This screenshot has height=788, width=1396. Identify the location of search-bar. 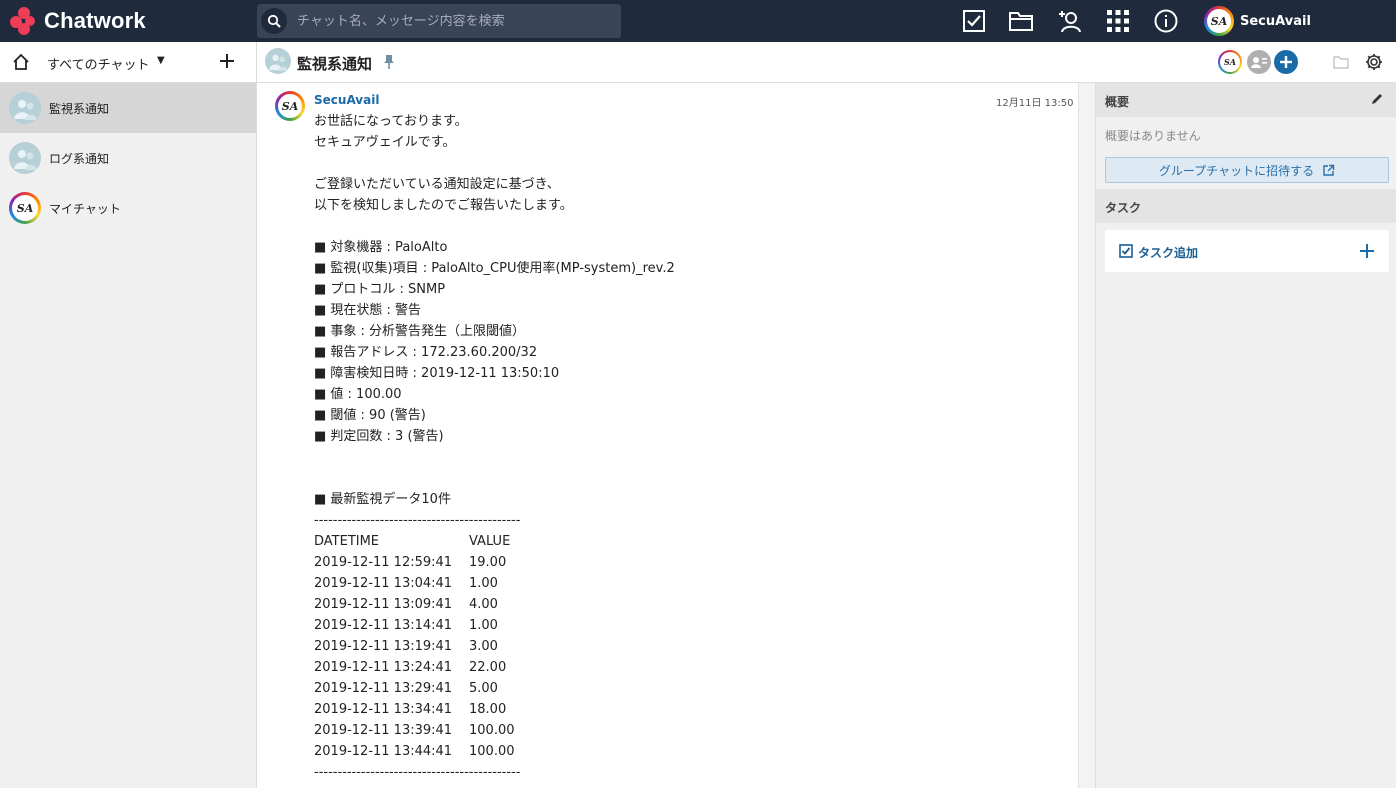
(439, 21).